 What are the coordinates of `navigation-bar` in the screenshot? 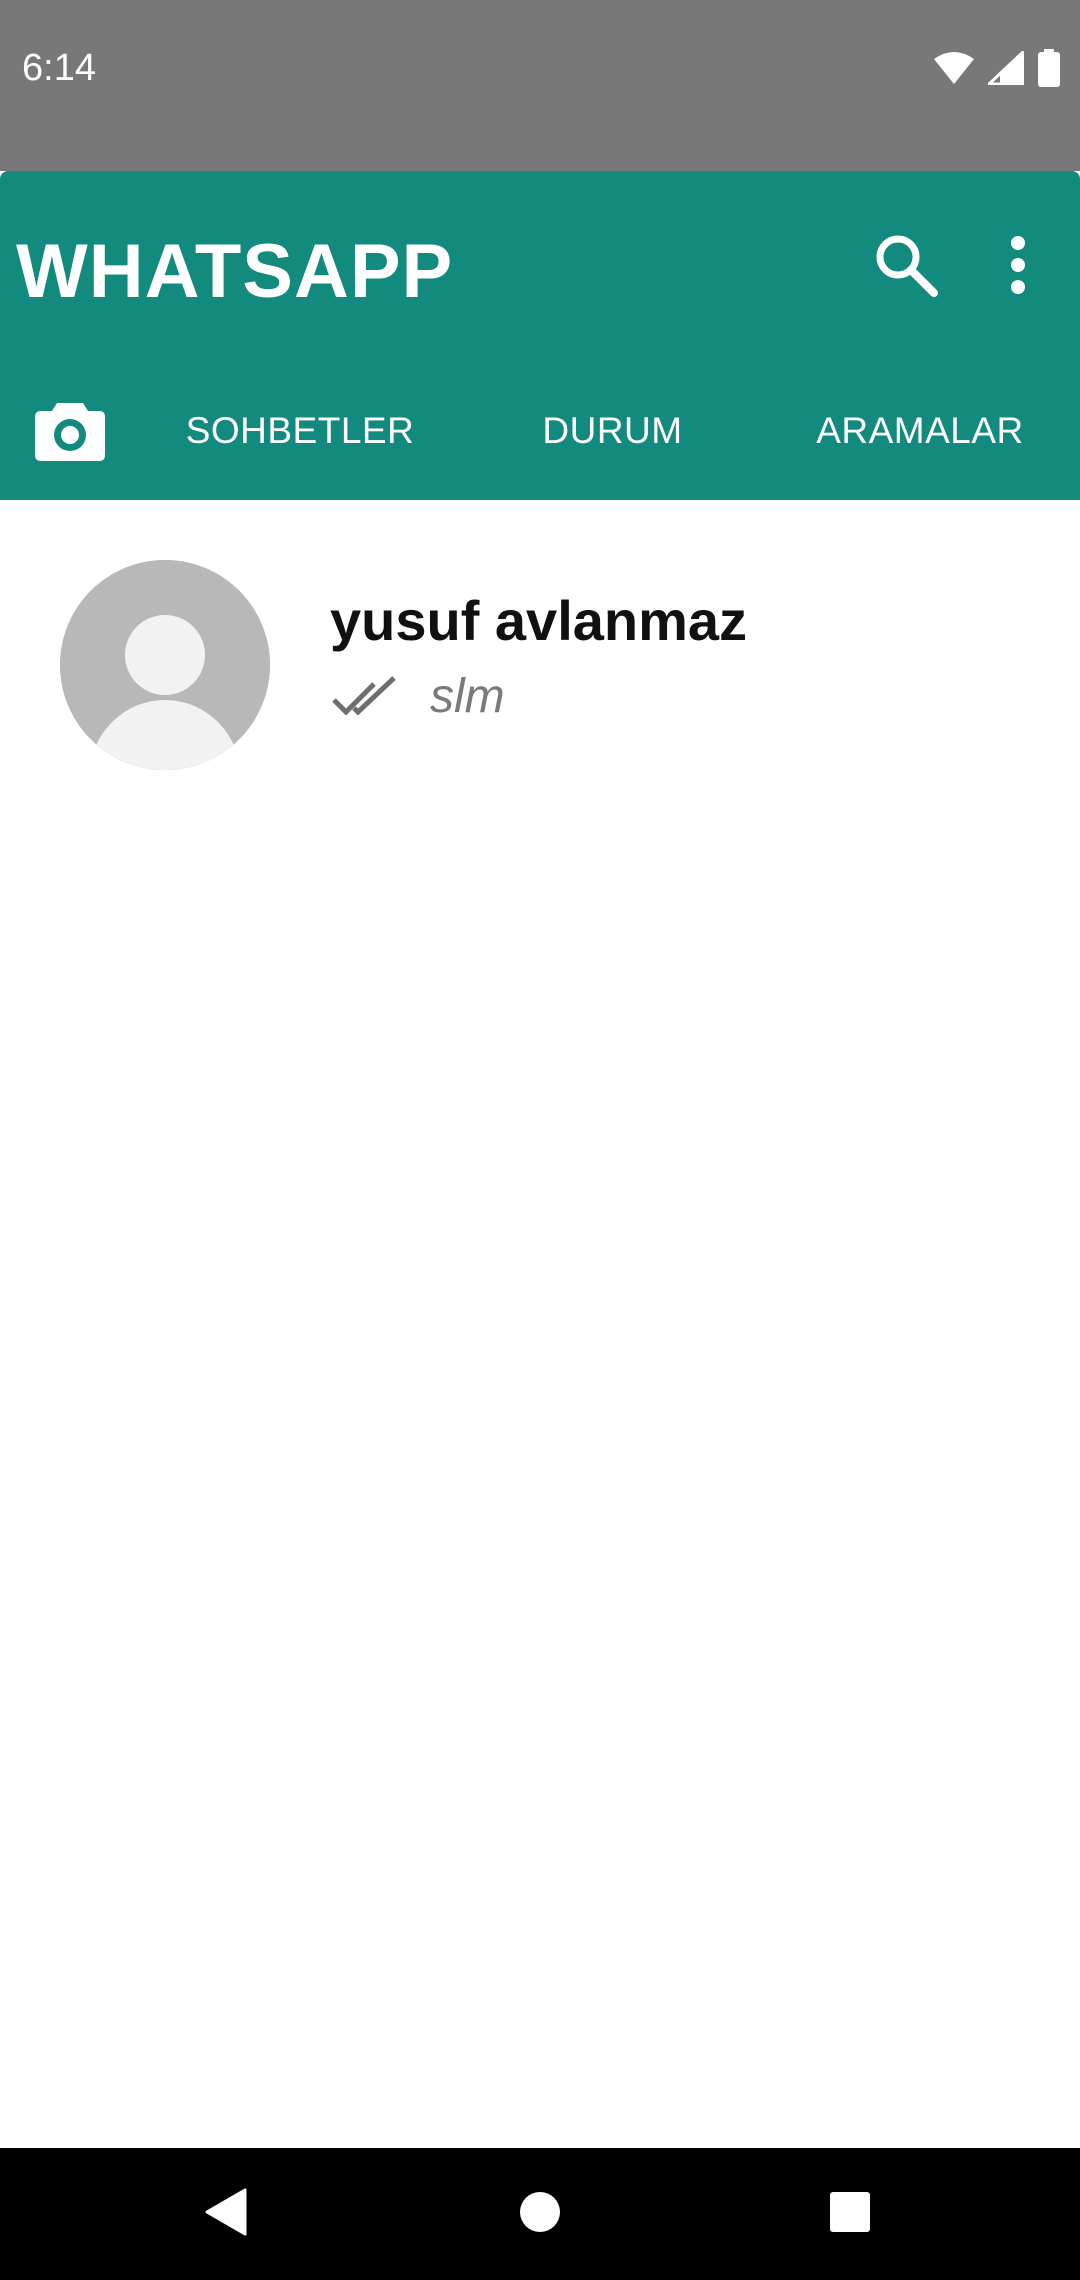 It's located at (540, 2214).